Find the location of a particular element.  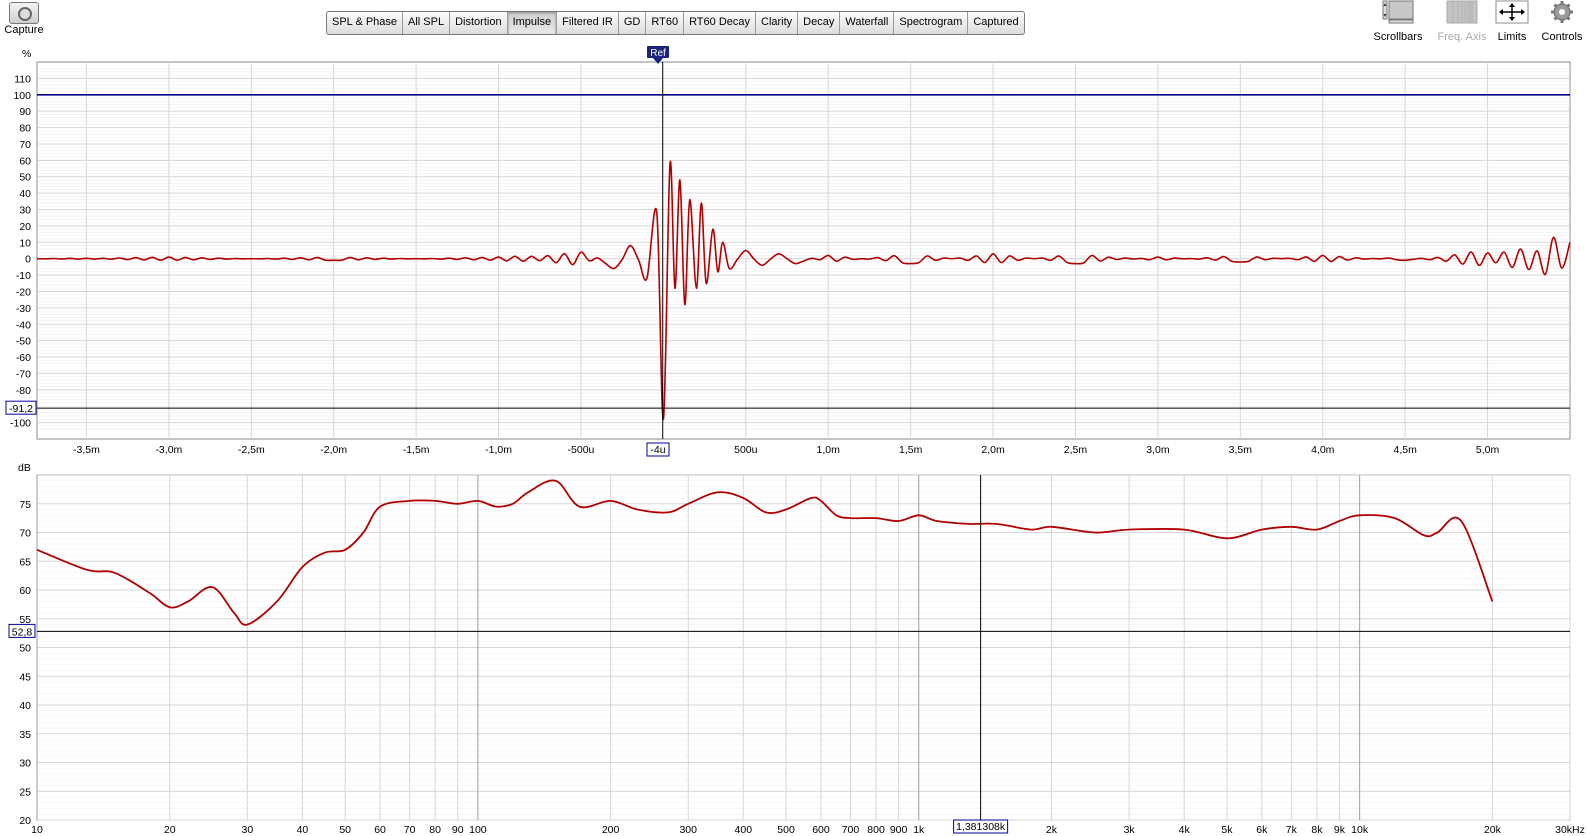

impulse-y-tick-label: 40 is located at coordinates (25, 194).